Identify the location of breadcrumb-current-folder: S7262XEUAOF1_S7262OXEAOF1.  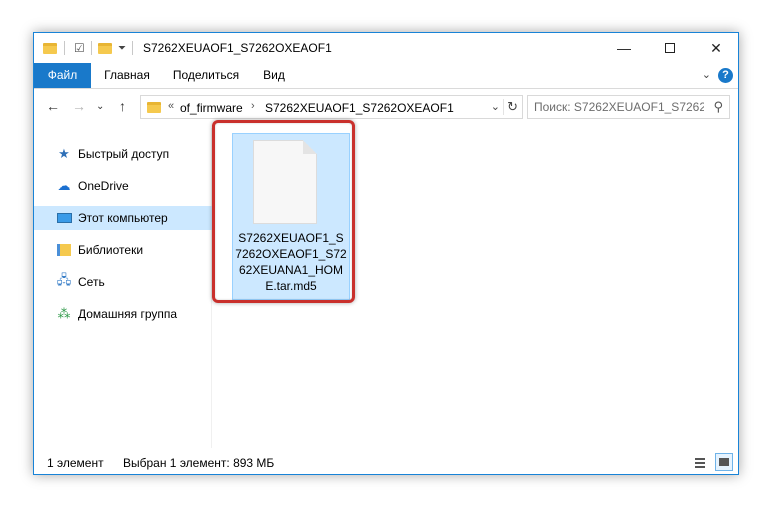
(359, 108).